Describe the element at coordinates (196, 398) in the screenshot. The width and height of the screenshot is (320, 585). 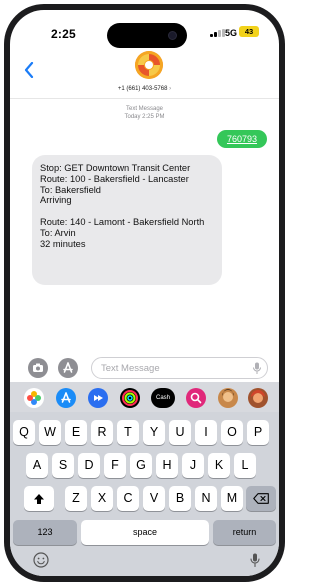
I see `search-icon` at that location.